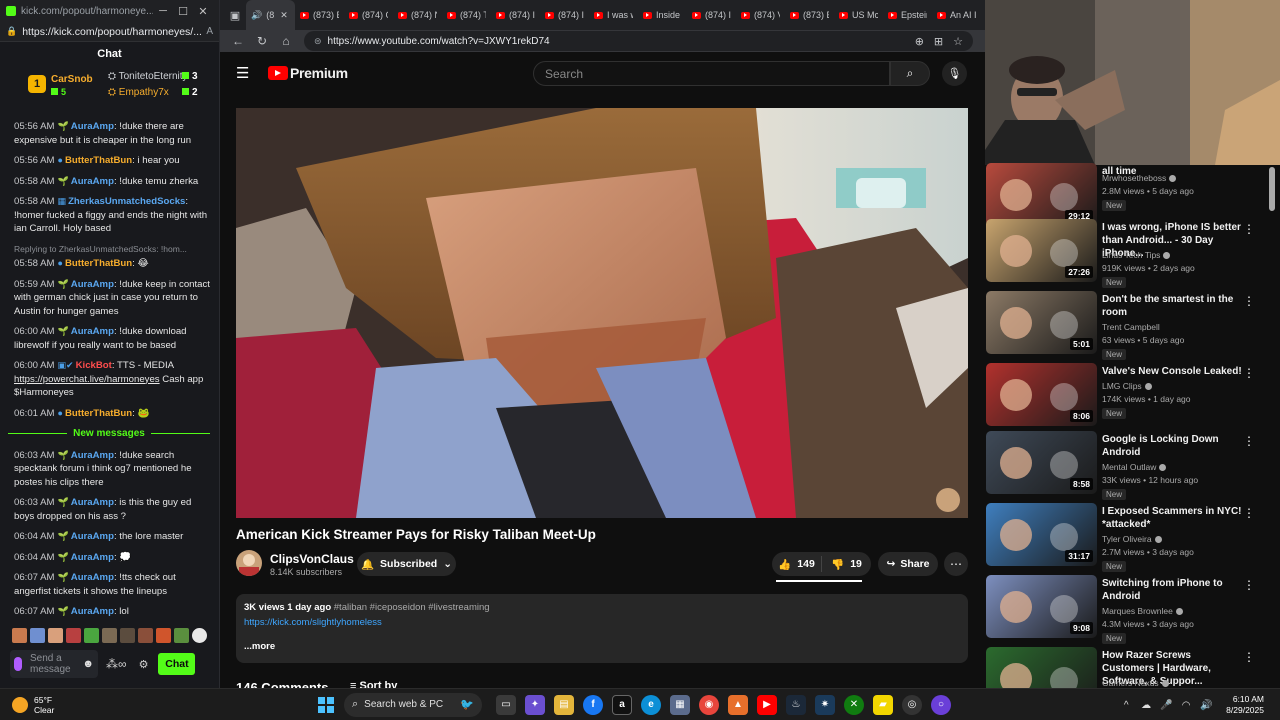 The width and height of the screenshot is (1280, 720). Describe the element at coordinates (602, 646) in the screenshot. I see `description-more-button: ...more` at that location.